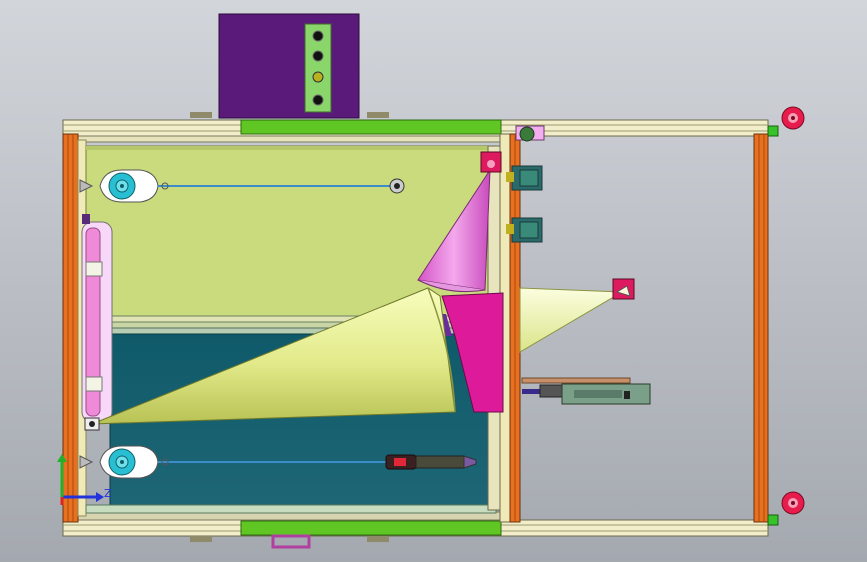  I want to click on axis-z-label: Z, so click(108, 493).